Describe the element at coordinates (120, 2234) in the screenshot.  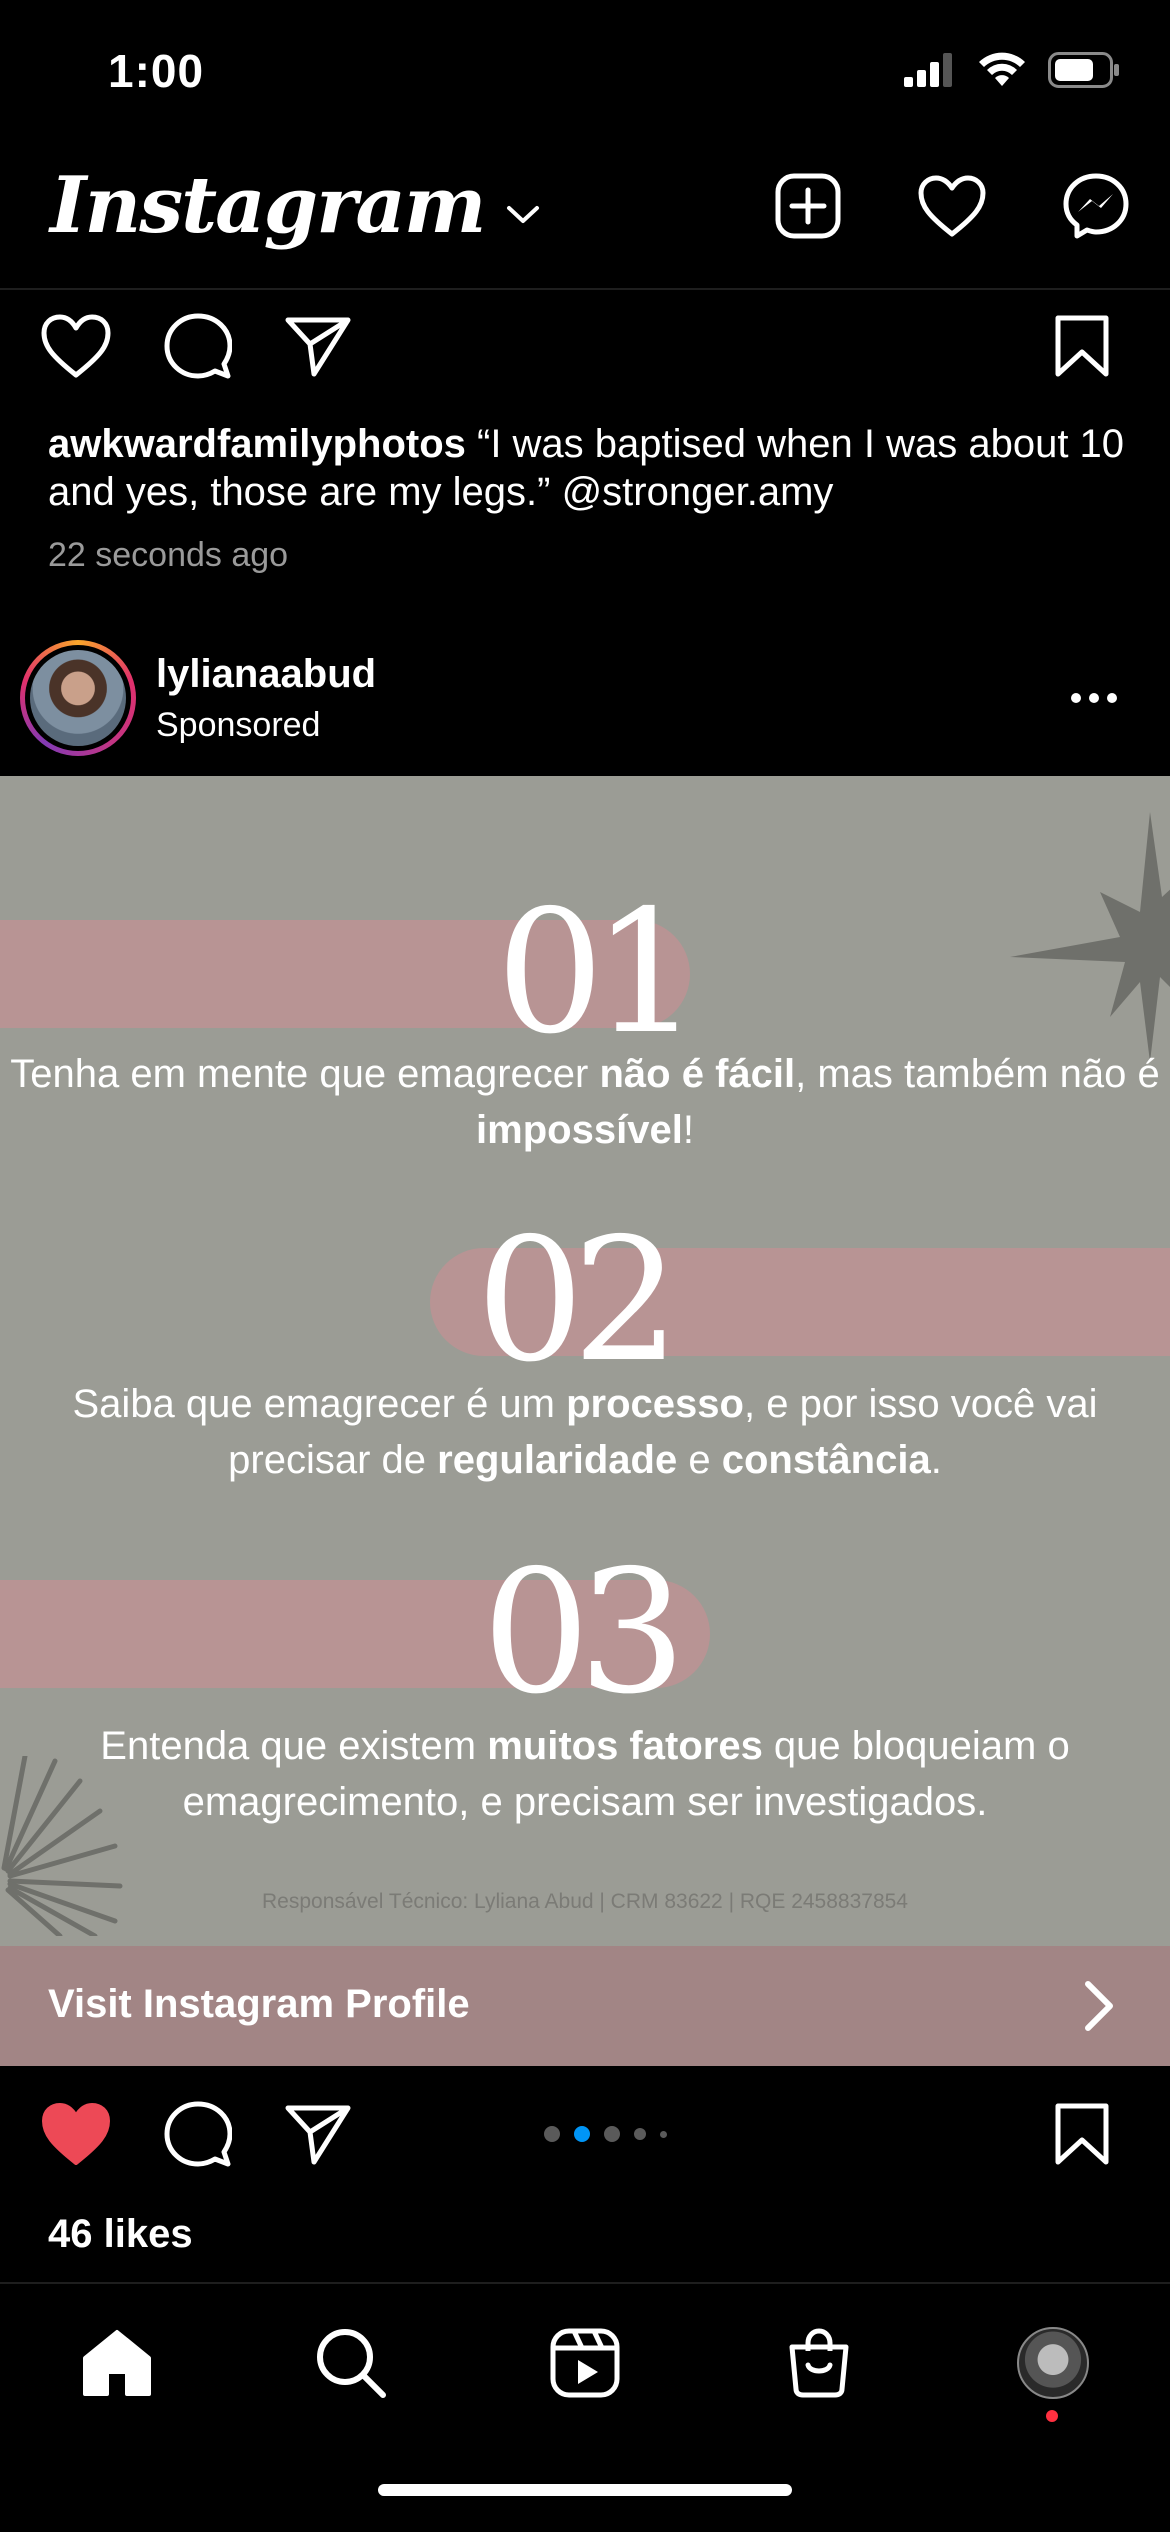
I see `likes-count: 46 likes` at that location.